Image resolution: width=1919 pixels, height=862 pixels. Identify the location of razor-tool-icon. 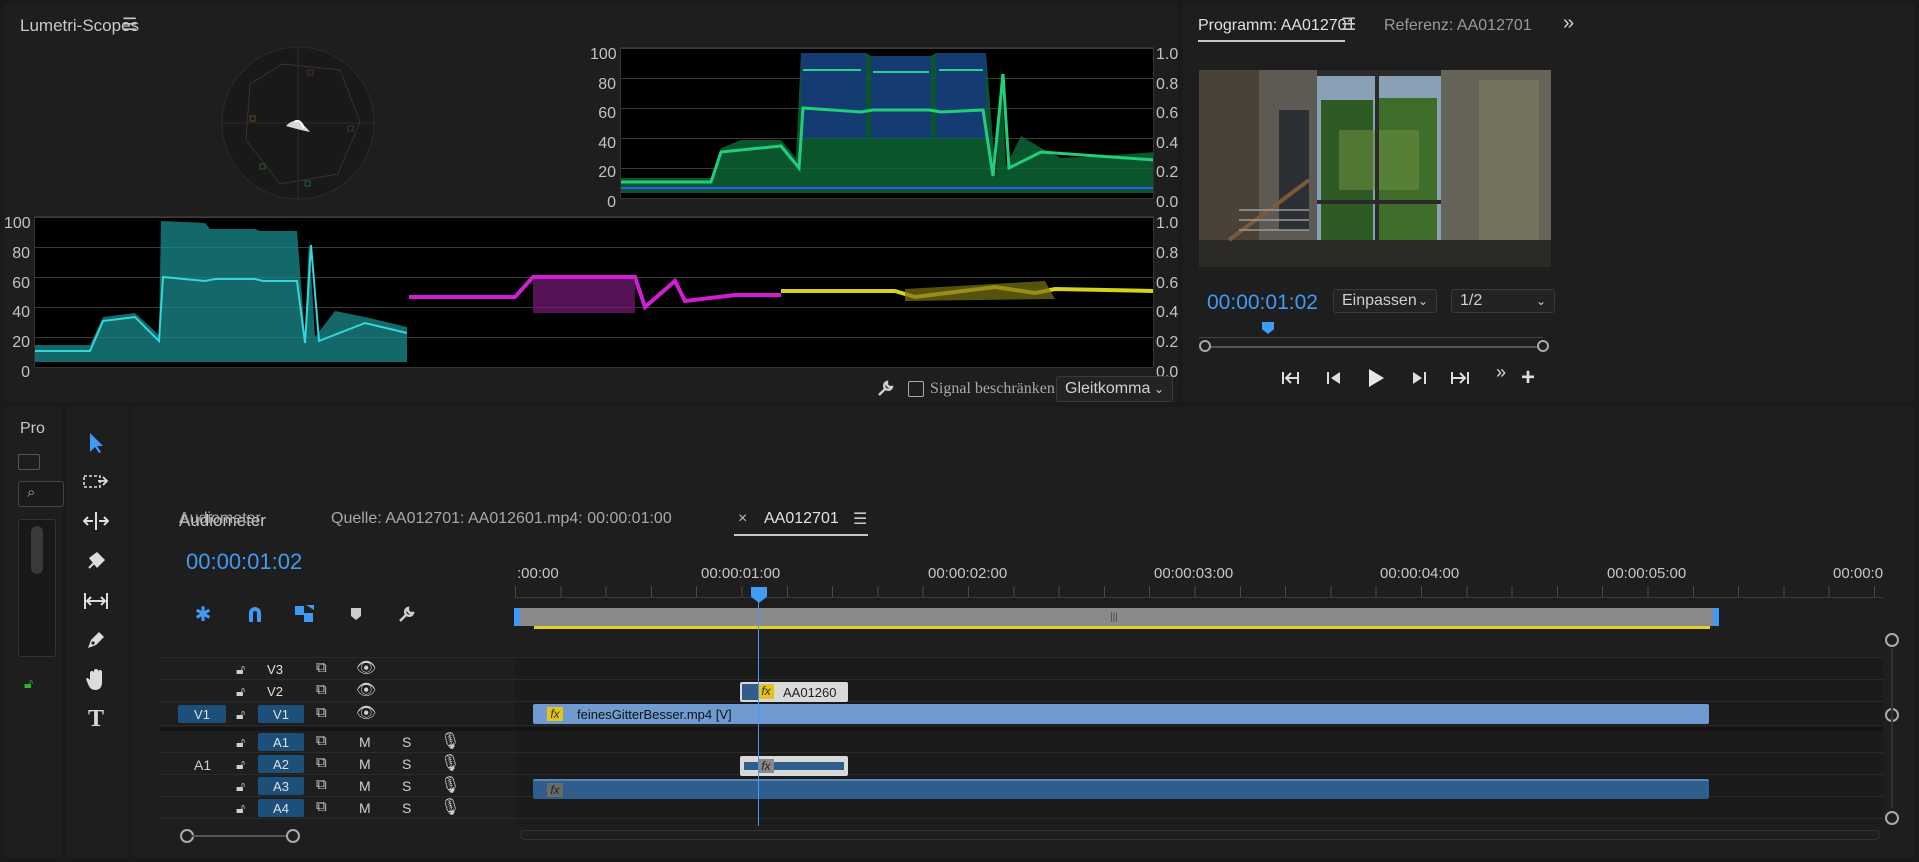
(96, 561).